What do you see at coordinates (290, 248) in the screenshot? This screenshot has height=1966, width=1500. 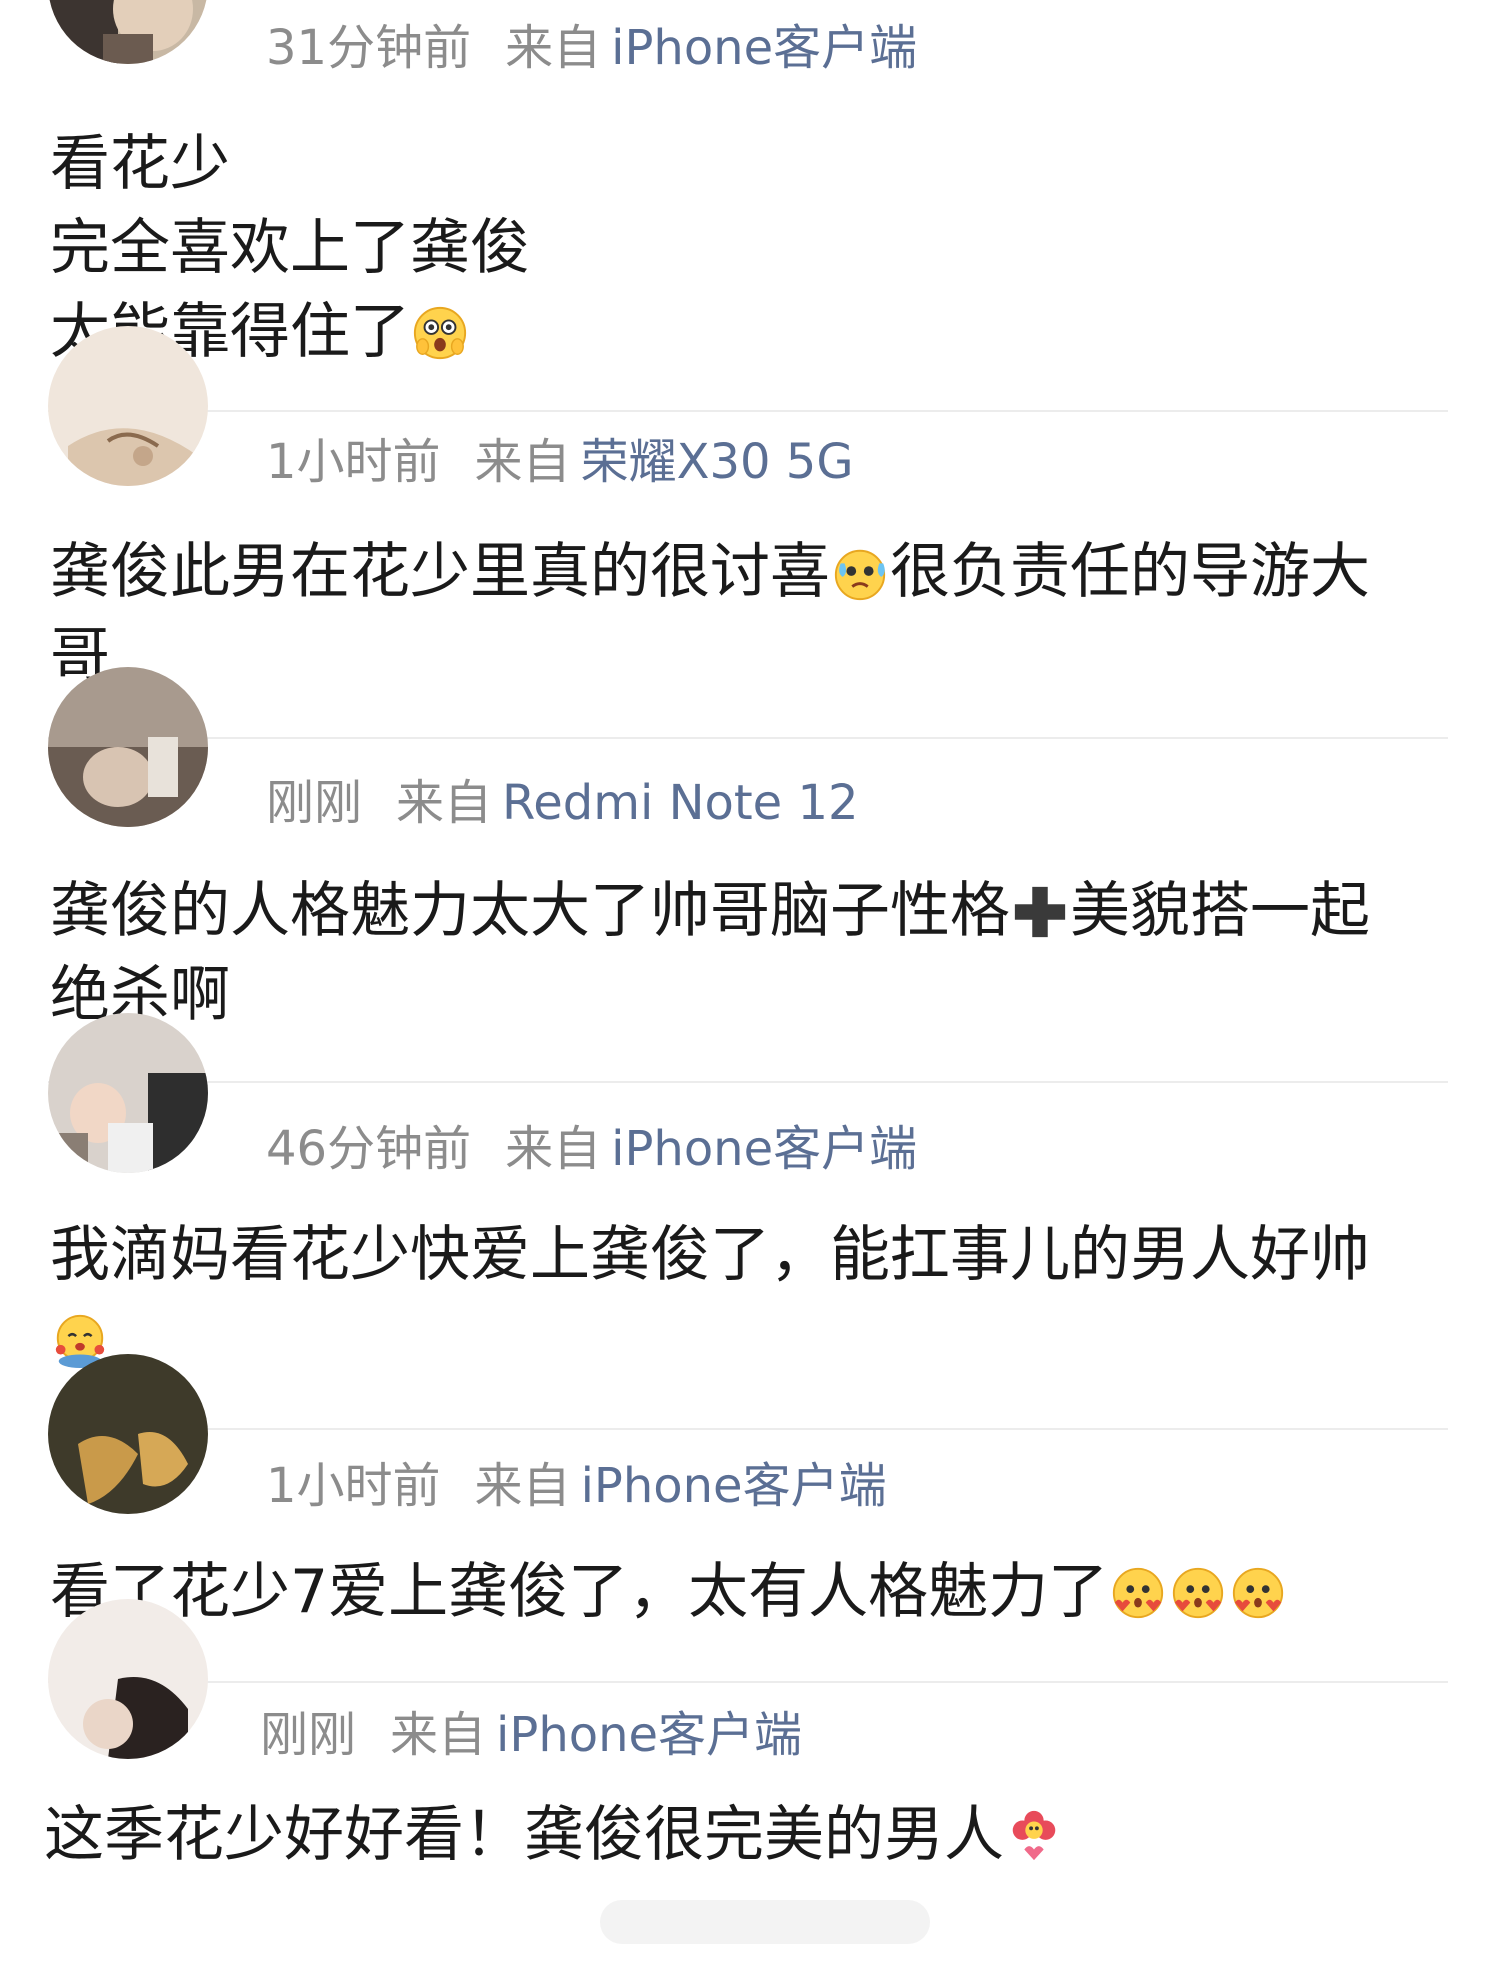 I see `comment-line: 完全喜欢上了龚俊` at bounding box center [290, 248].